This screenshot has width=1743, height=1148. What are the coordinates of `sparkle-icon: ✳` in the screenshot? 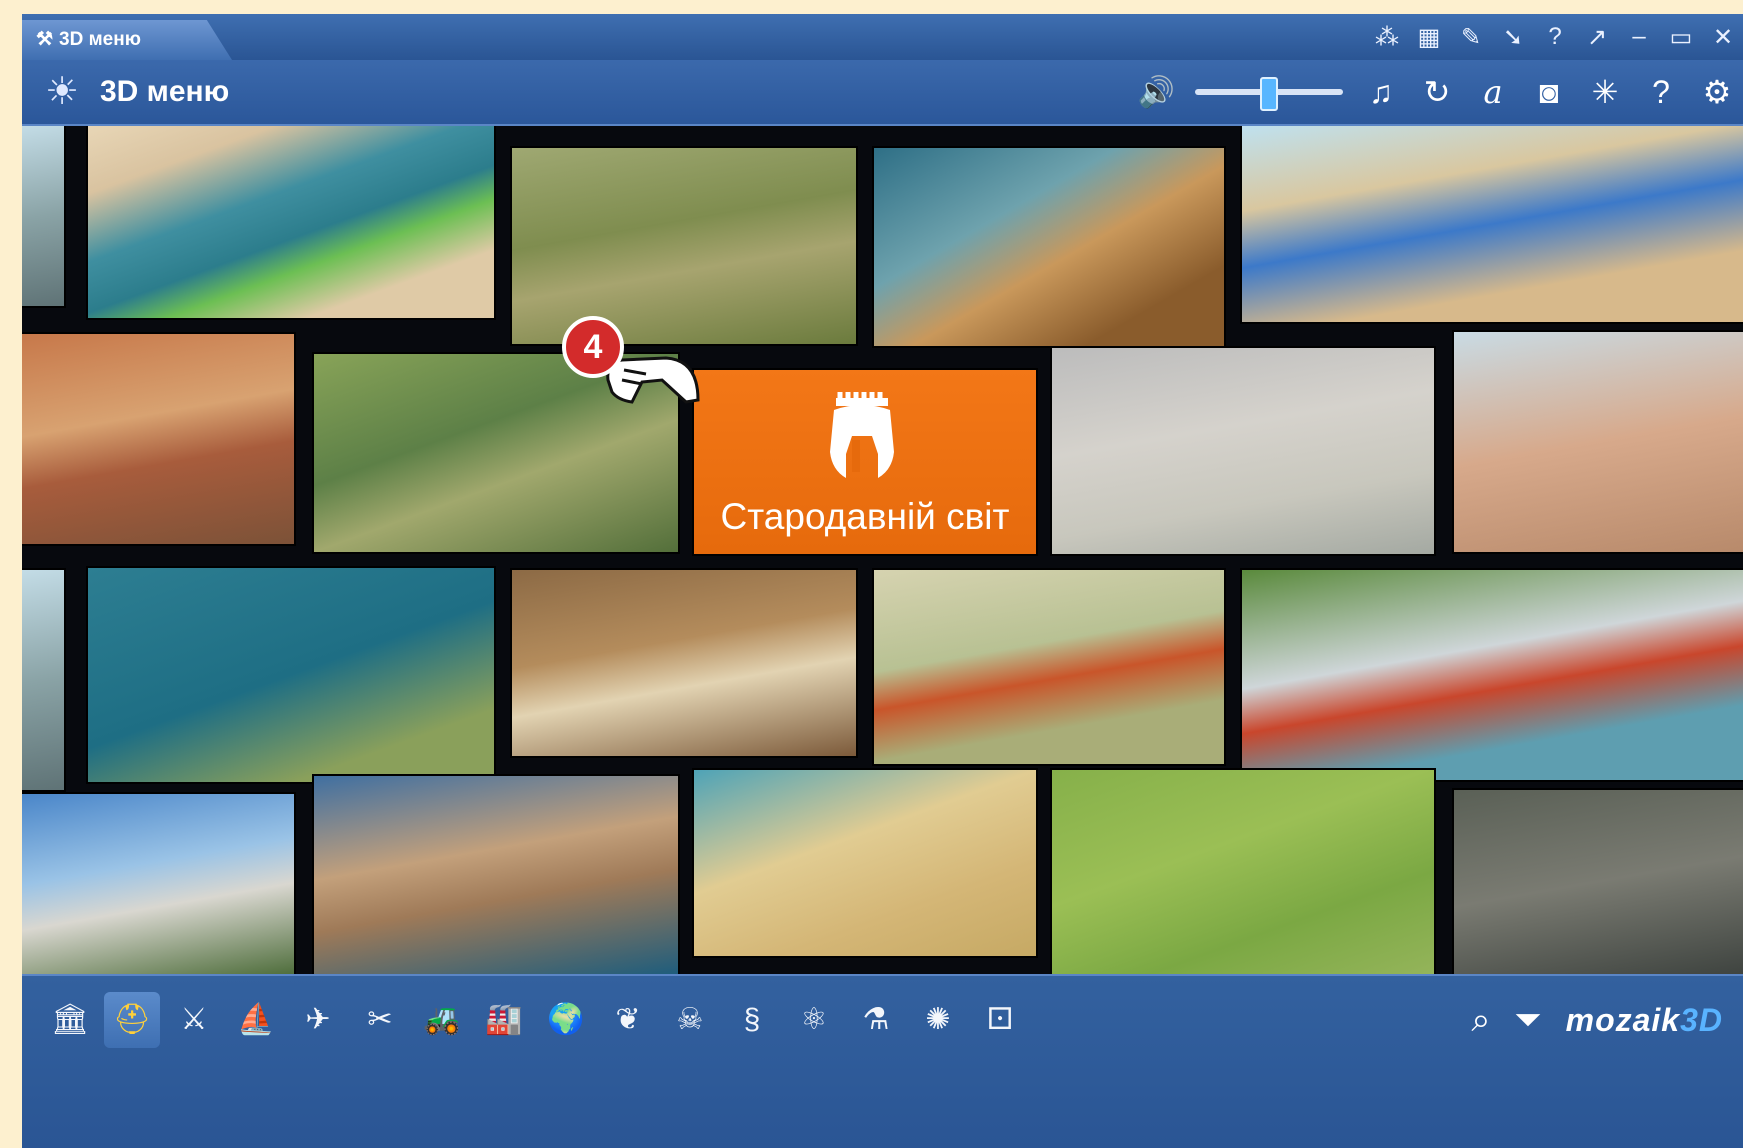 It's located at (1605, 92).